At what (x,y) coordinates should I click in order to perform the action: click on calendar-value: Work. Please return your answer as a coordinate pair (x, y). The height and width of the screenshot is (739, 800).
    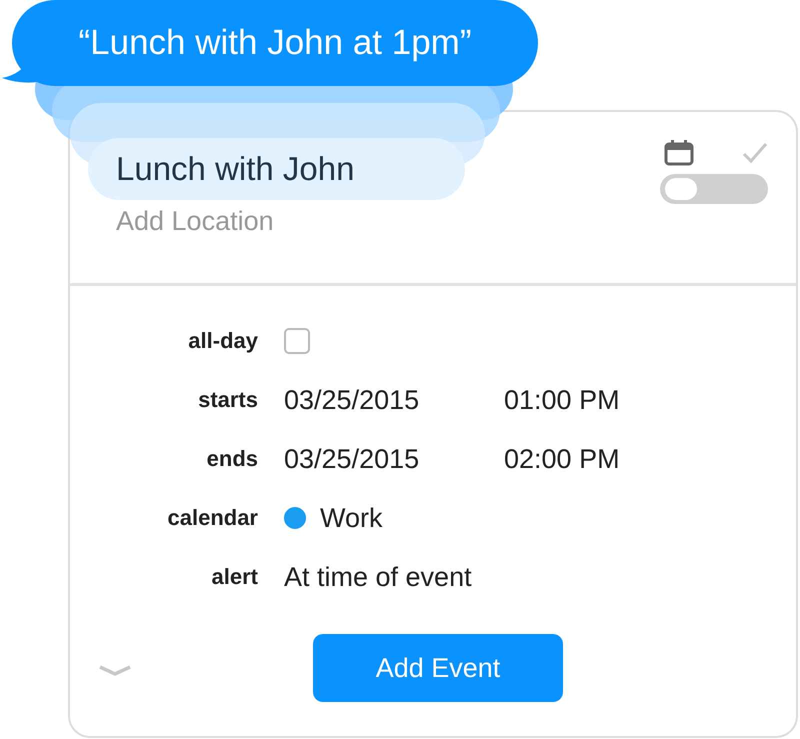
    Looking at the image, I should click on (351, 518).